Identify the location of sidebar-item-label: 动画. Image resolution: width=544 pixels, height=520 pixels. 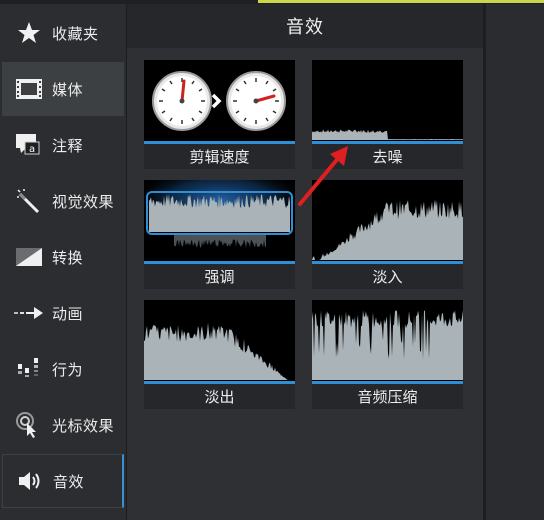
(68, 313).